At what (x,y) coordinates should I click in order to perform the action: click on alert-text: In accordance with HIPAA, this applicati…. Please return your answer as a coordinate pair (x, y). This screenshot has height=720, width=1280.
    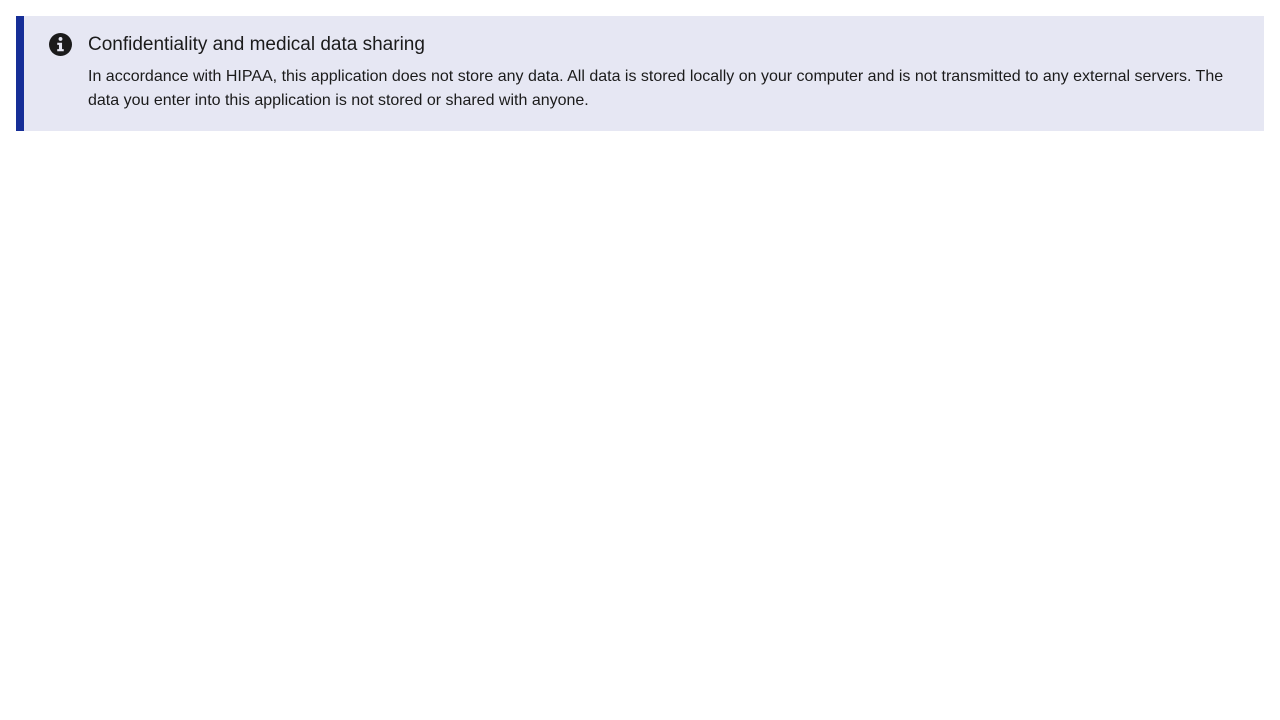
    Looking at the image, I should click on (656, 88).